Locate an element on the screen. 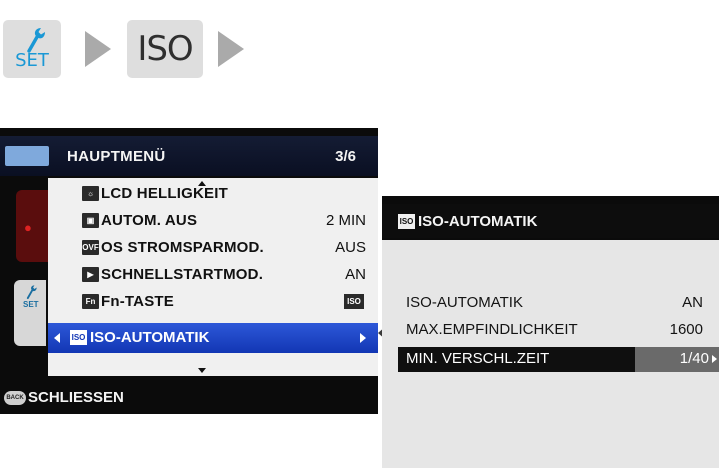 The width and height of the screenshot is (719, 468). list-item-fn-button: Fn Fn-TASTE ISO is located at coordinates (213, 303).